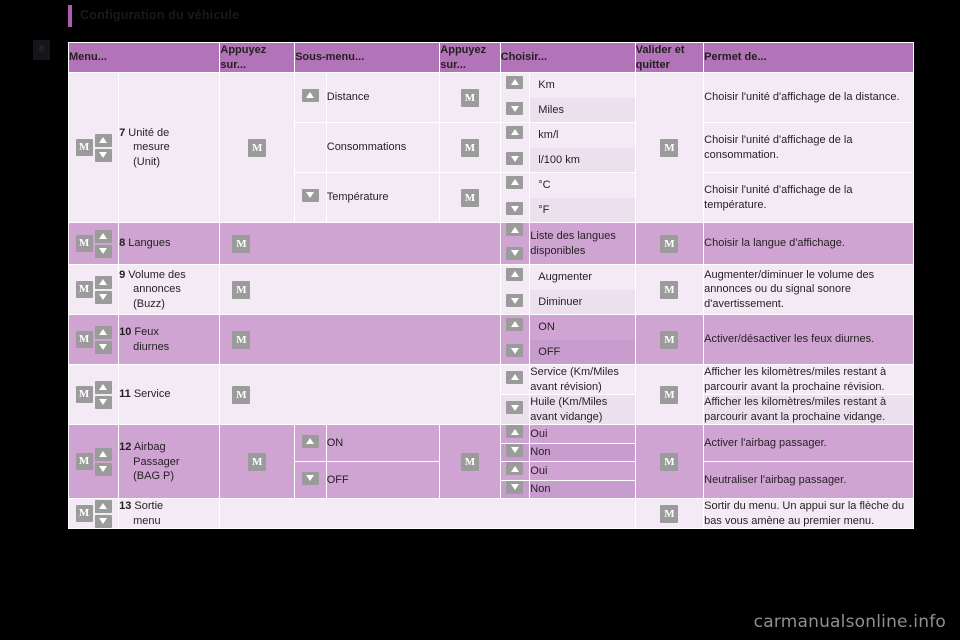 This screenshot has width=960, height=640. Describe the element at coordinates (515, 198) in the screenshot. I see `row-7-choice-3-arrows` at that location.